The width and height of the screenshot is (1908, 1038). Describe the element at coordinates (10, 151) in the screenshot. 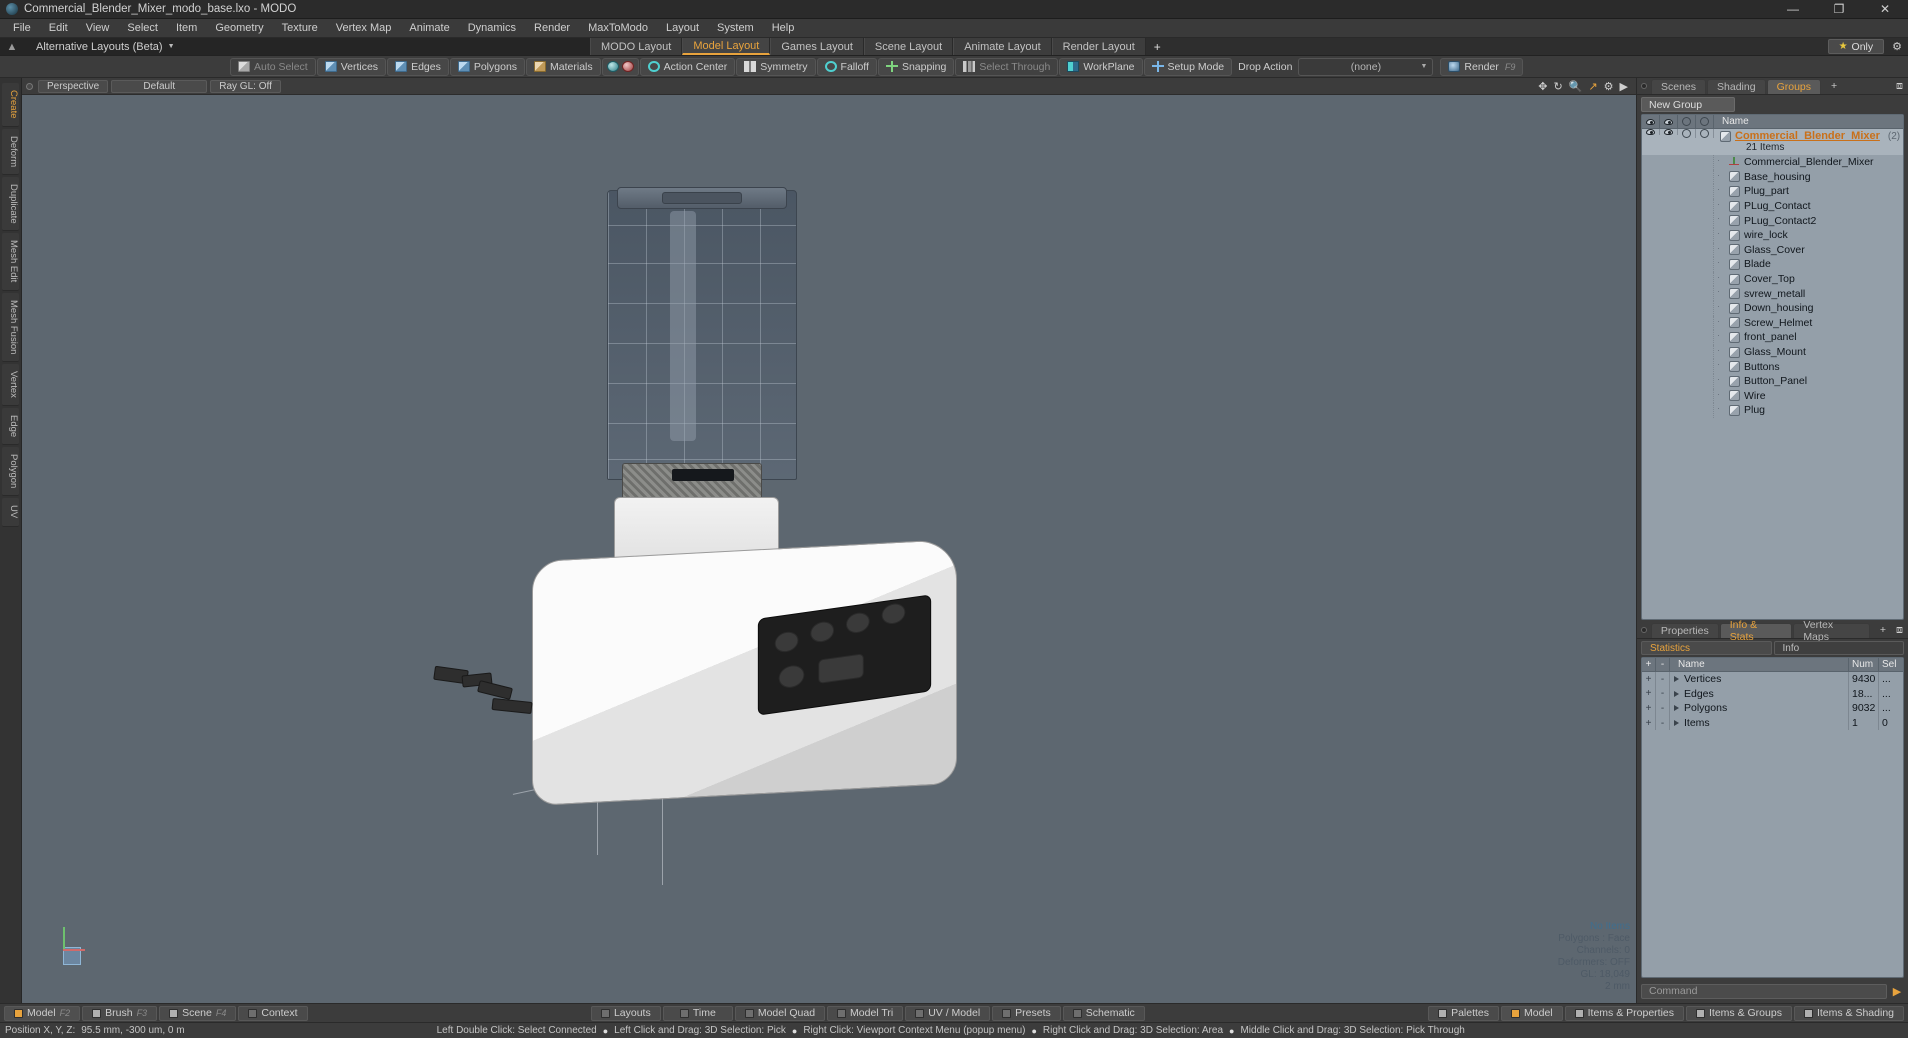

I see `vtab-deform: Deform` at that location.